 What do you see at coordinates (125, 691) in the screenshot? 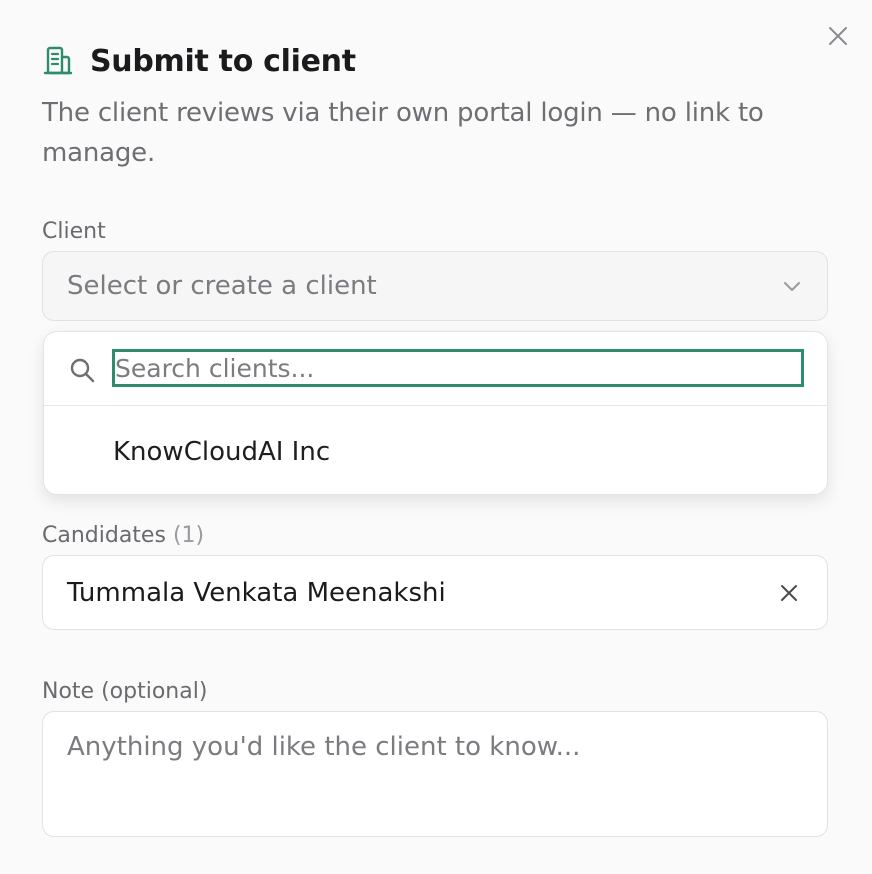
I see `note-label: Note (optional)` at bounding box center [125, 691].